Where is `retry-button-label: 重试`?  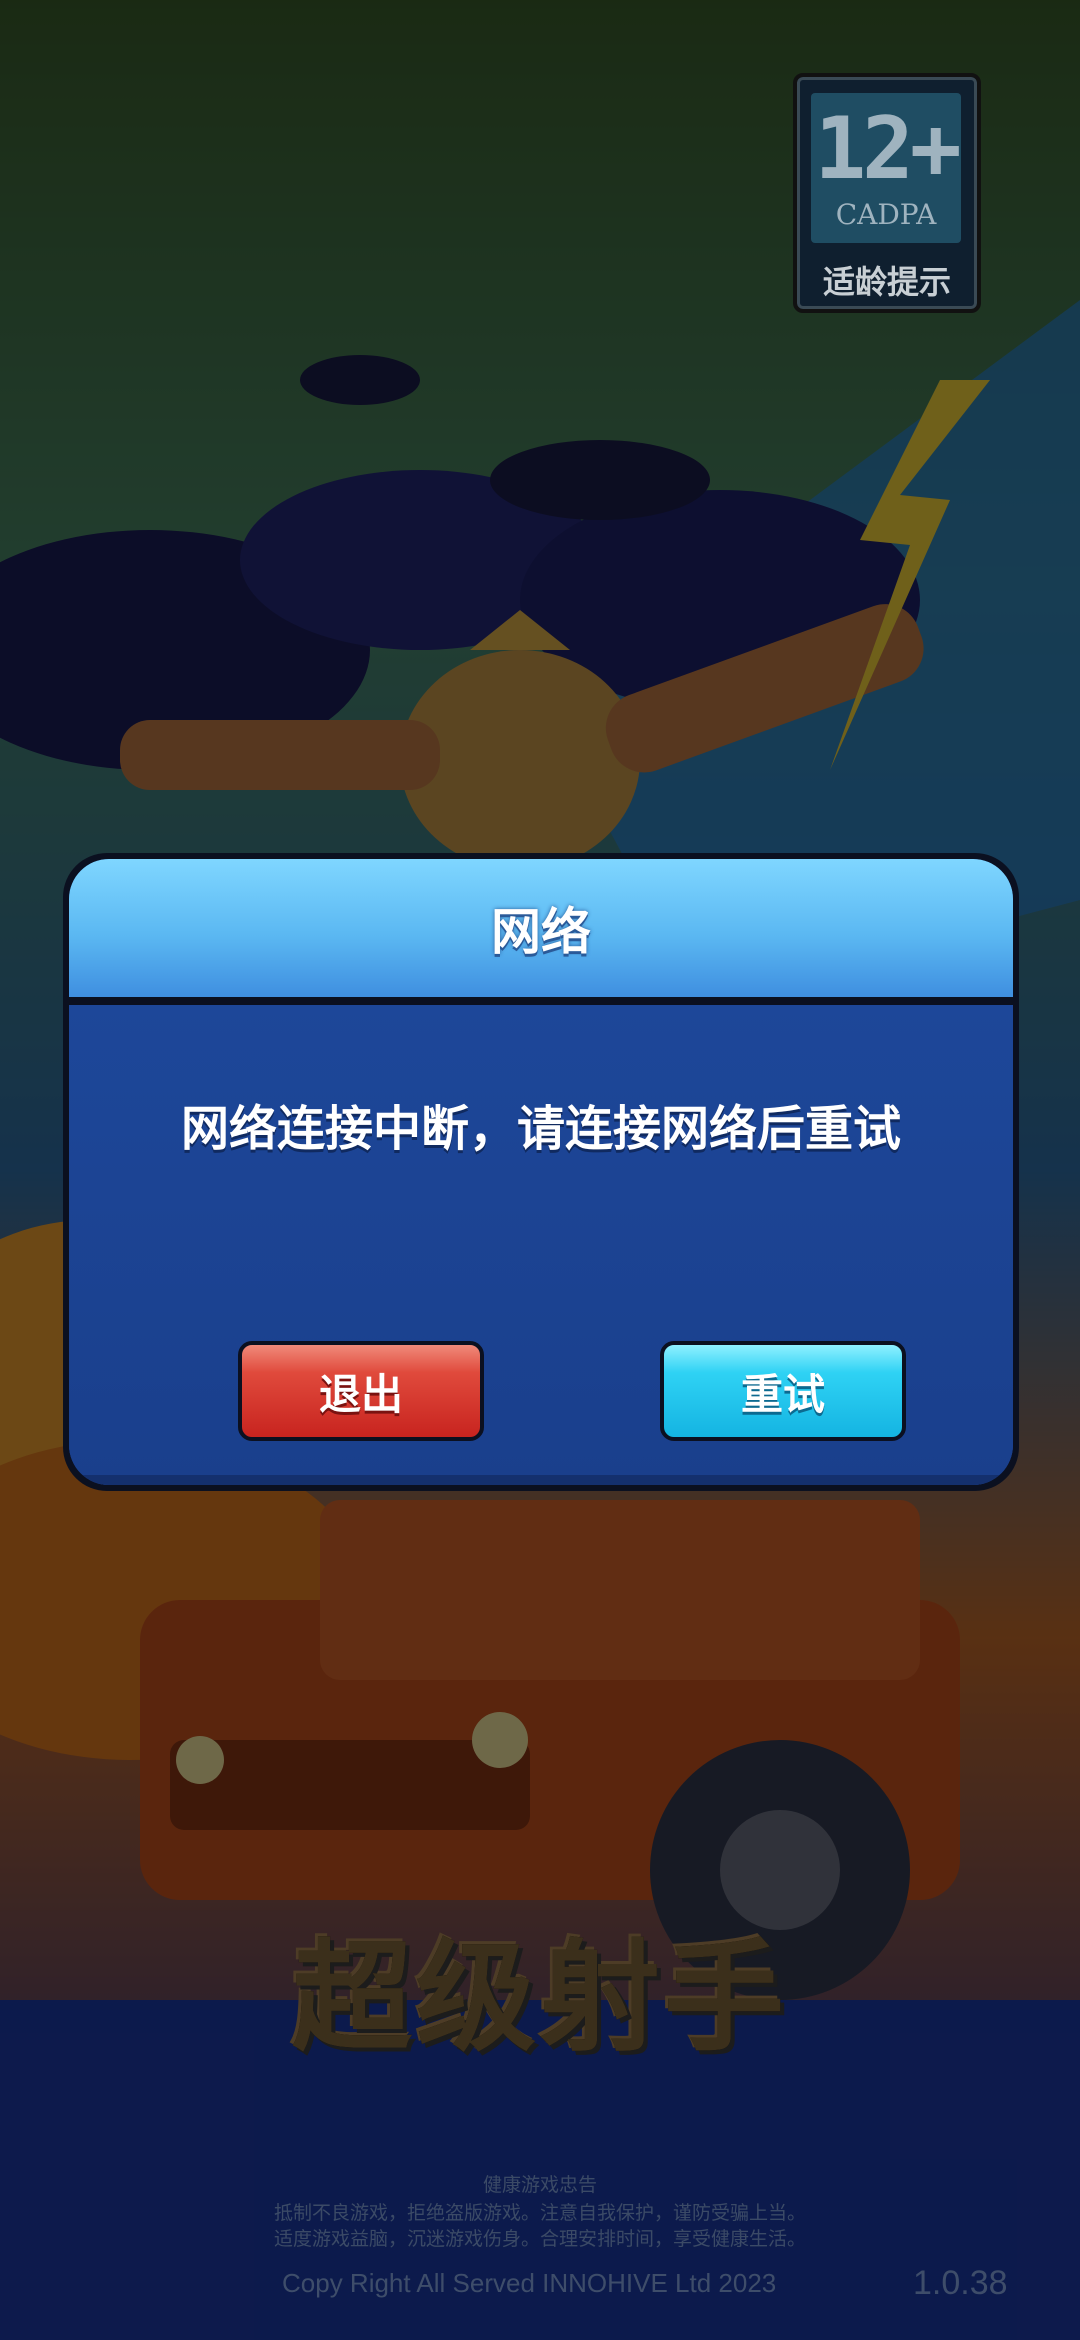 retry-button-label: 重试 is located at coordinates (782, 1394).